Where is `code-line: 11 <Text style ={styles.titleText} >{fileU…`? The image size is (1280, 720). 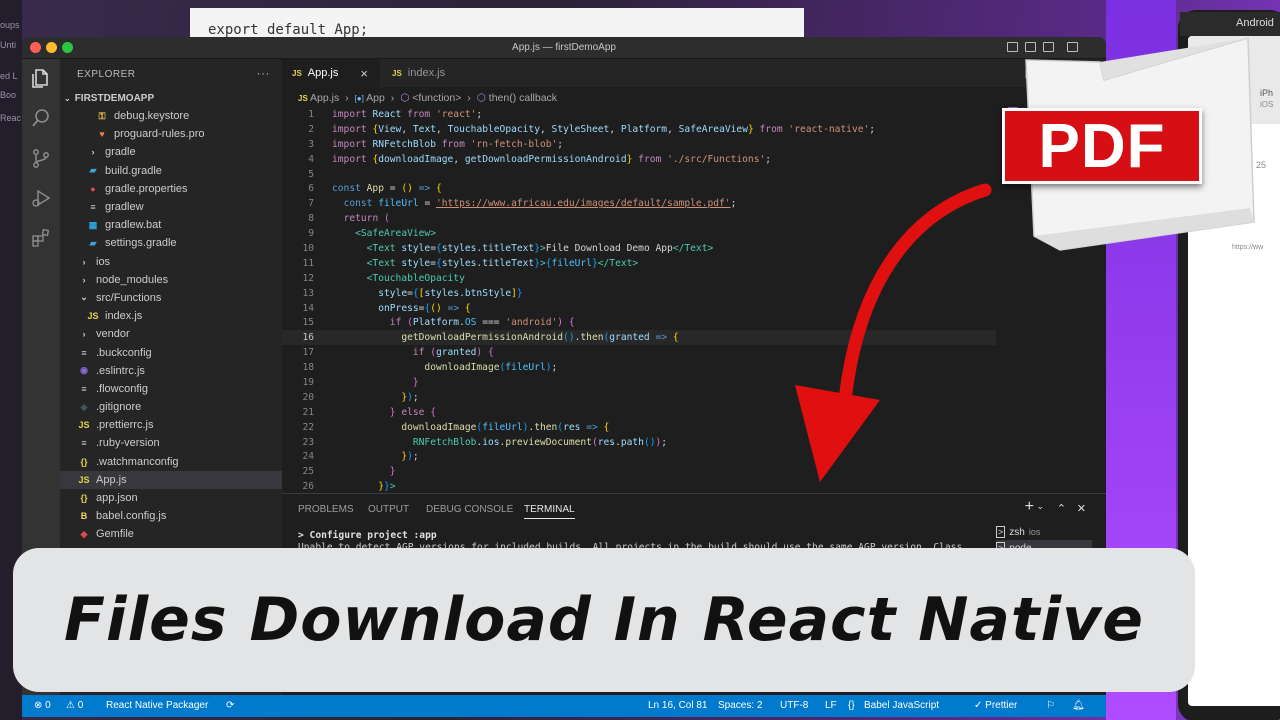
code-line: 11 <Text style ={styles.titleText} >{fileU… is located at coordinates (639, 263).